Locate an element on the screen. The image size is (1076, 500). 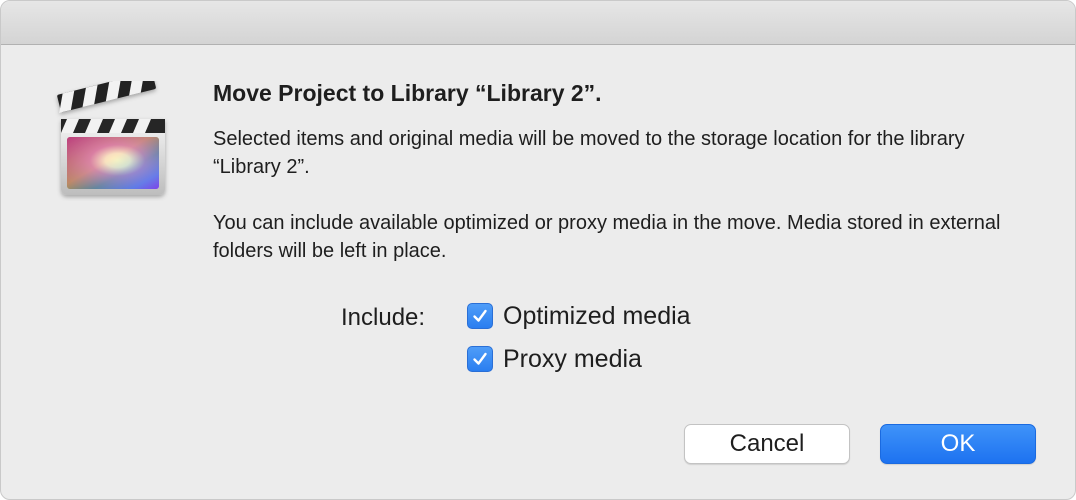
proxy-media-label: Proxy media is located at coordinates (572, 359).